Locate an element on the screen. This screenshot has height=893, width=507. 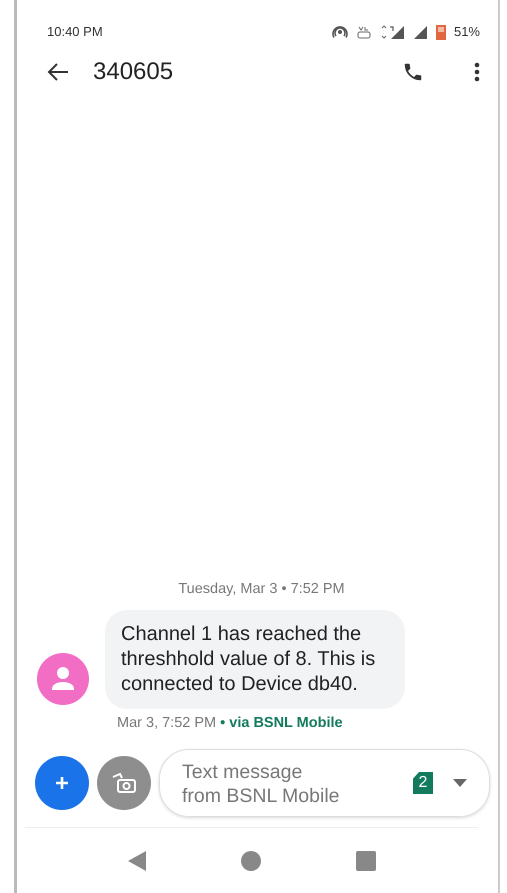
add-button is located at coordinates (62, 783).